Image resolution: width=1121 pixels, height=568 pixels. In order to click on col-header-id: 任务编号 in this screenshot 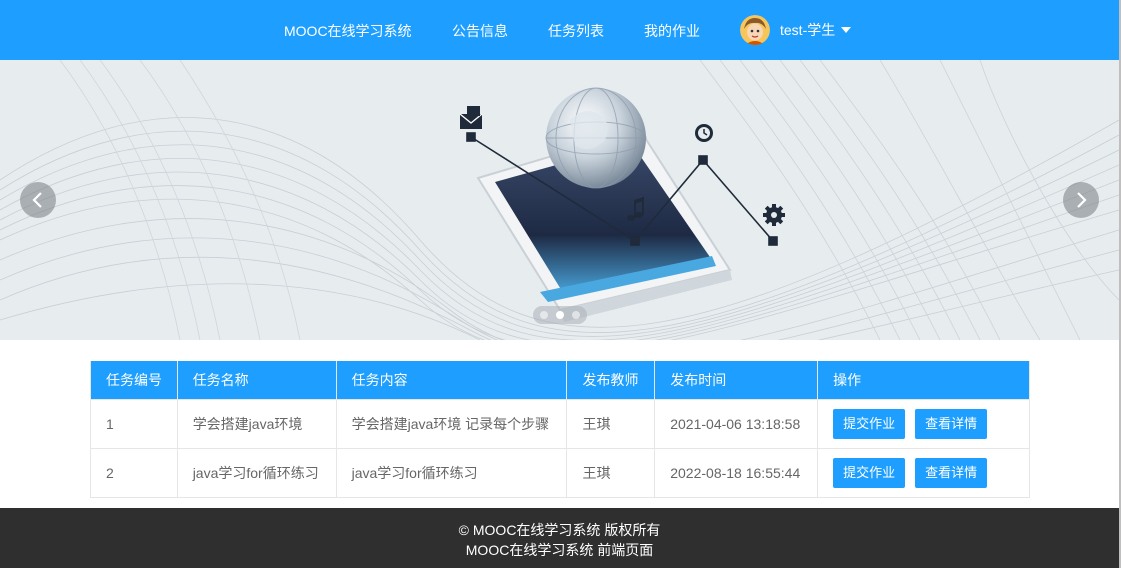, I will do `click(134, 380)`.